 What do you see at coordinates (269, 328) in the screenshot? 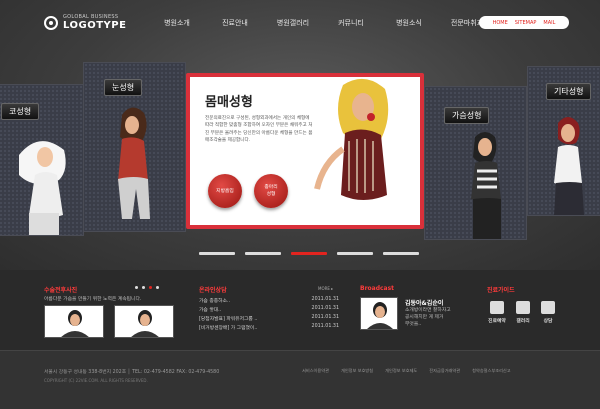
I see `list-item: [비거방센장배] 가 그럼쳤이.. 2011.01.31` at bounding box center [269, 328].